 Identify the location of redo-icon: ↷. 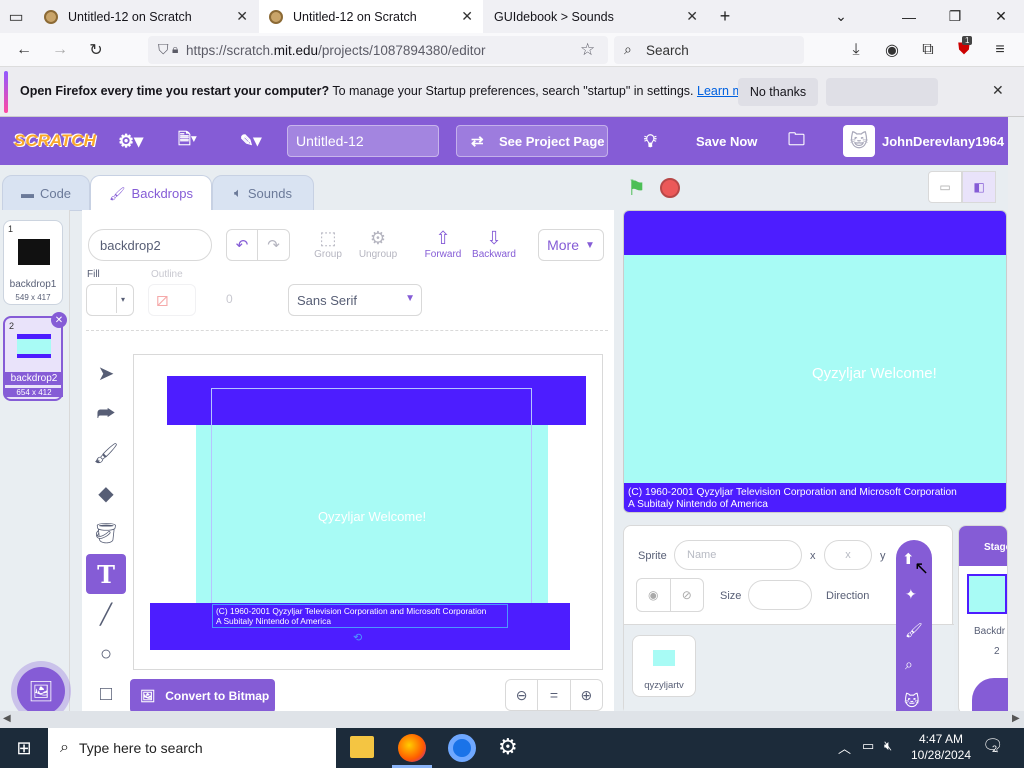
(273, 245).